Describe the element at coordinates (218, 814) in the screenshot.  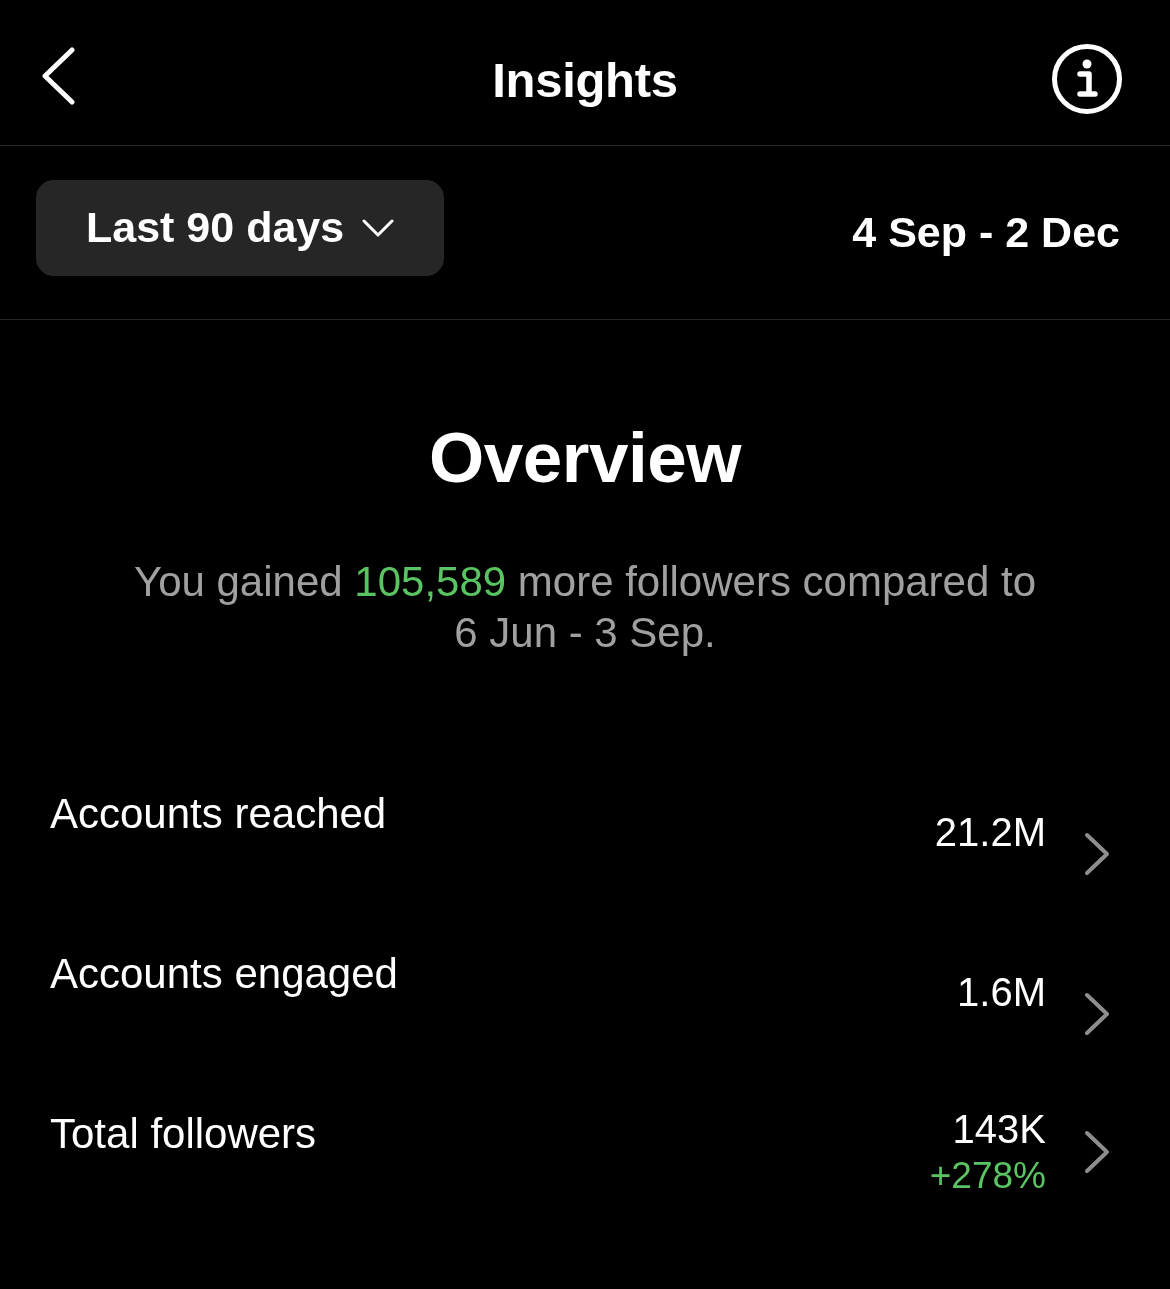
I see `metric-label: Accounts reached` at that location.